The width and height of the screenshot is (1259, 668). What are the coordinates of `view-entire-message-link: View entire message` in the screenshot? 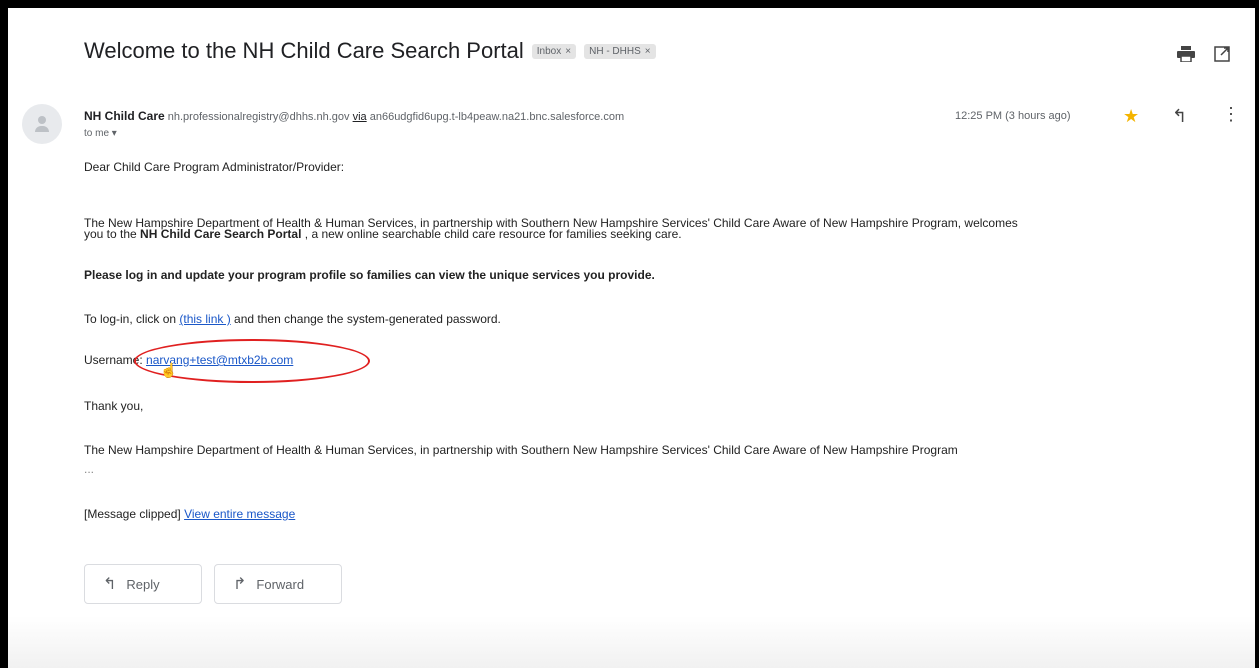 It's located at (239, 514).